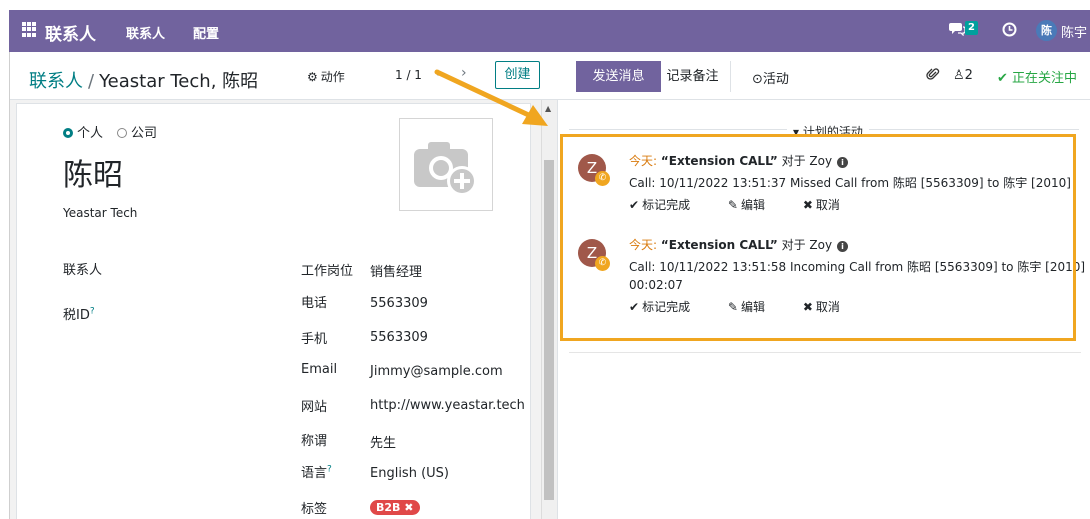 The height and width of the screenshot is (519, 1090). What do you see at coordinates (436, 371) in the screenshot?
I see `value-email: Jimmy@sample.com` at bounding box center [436, 371].